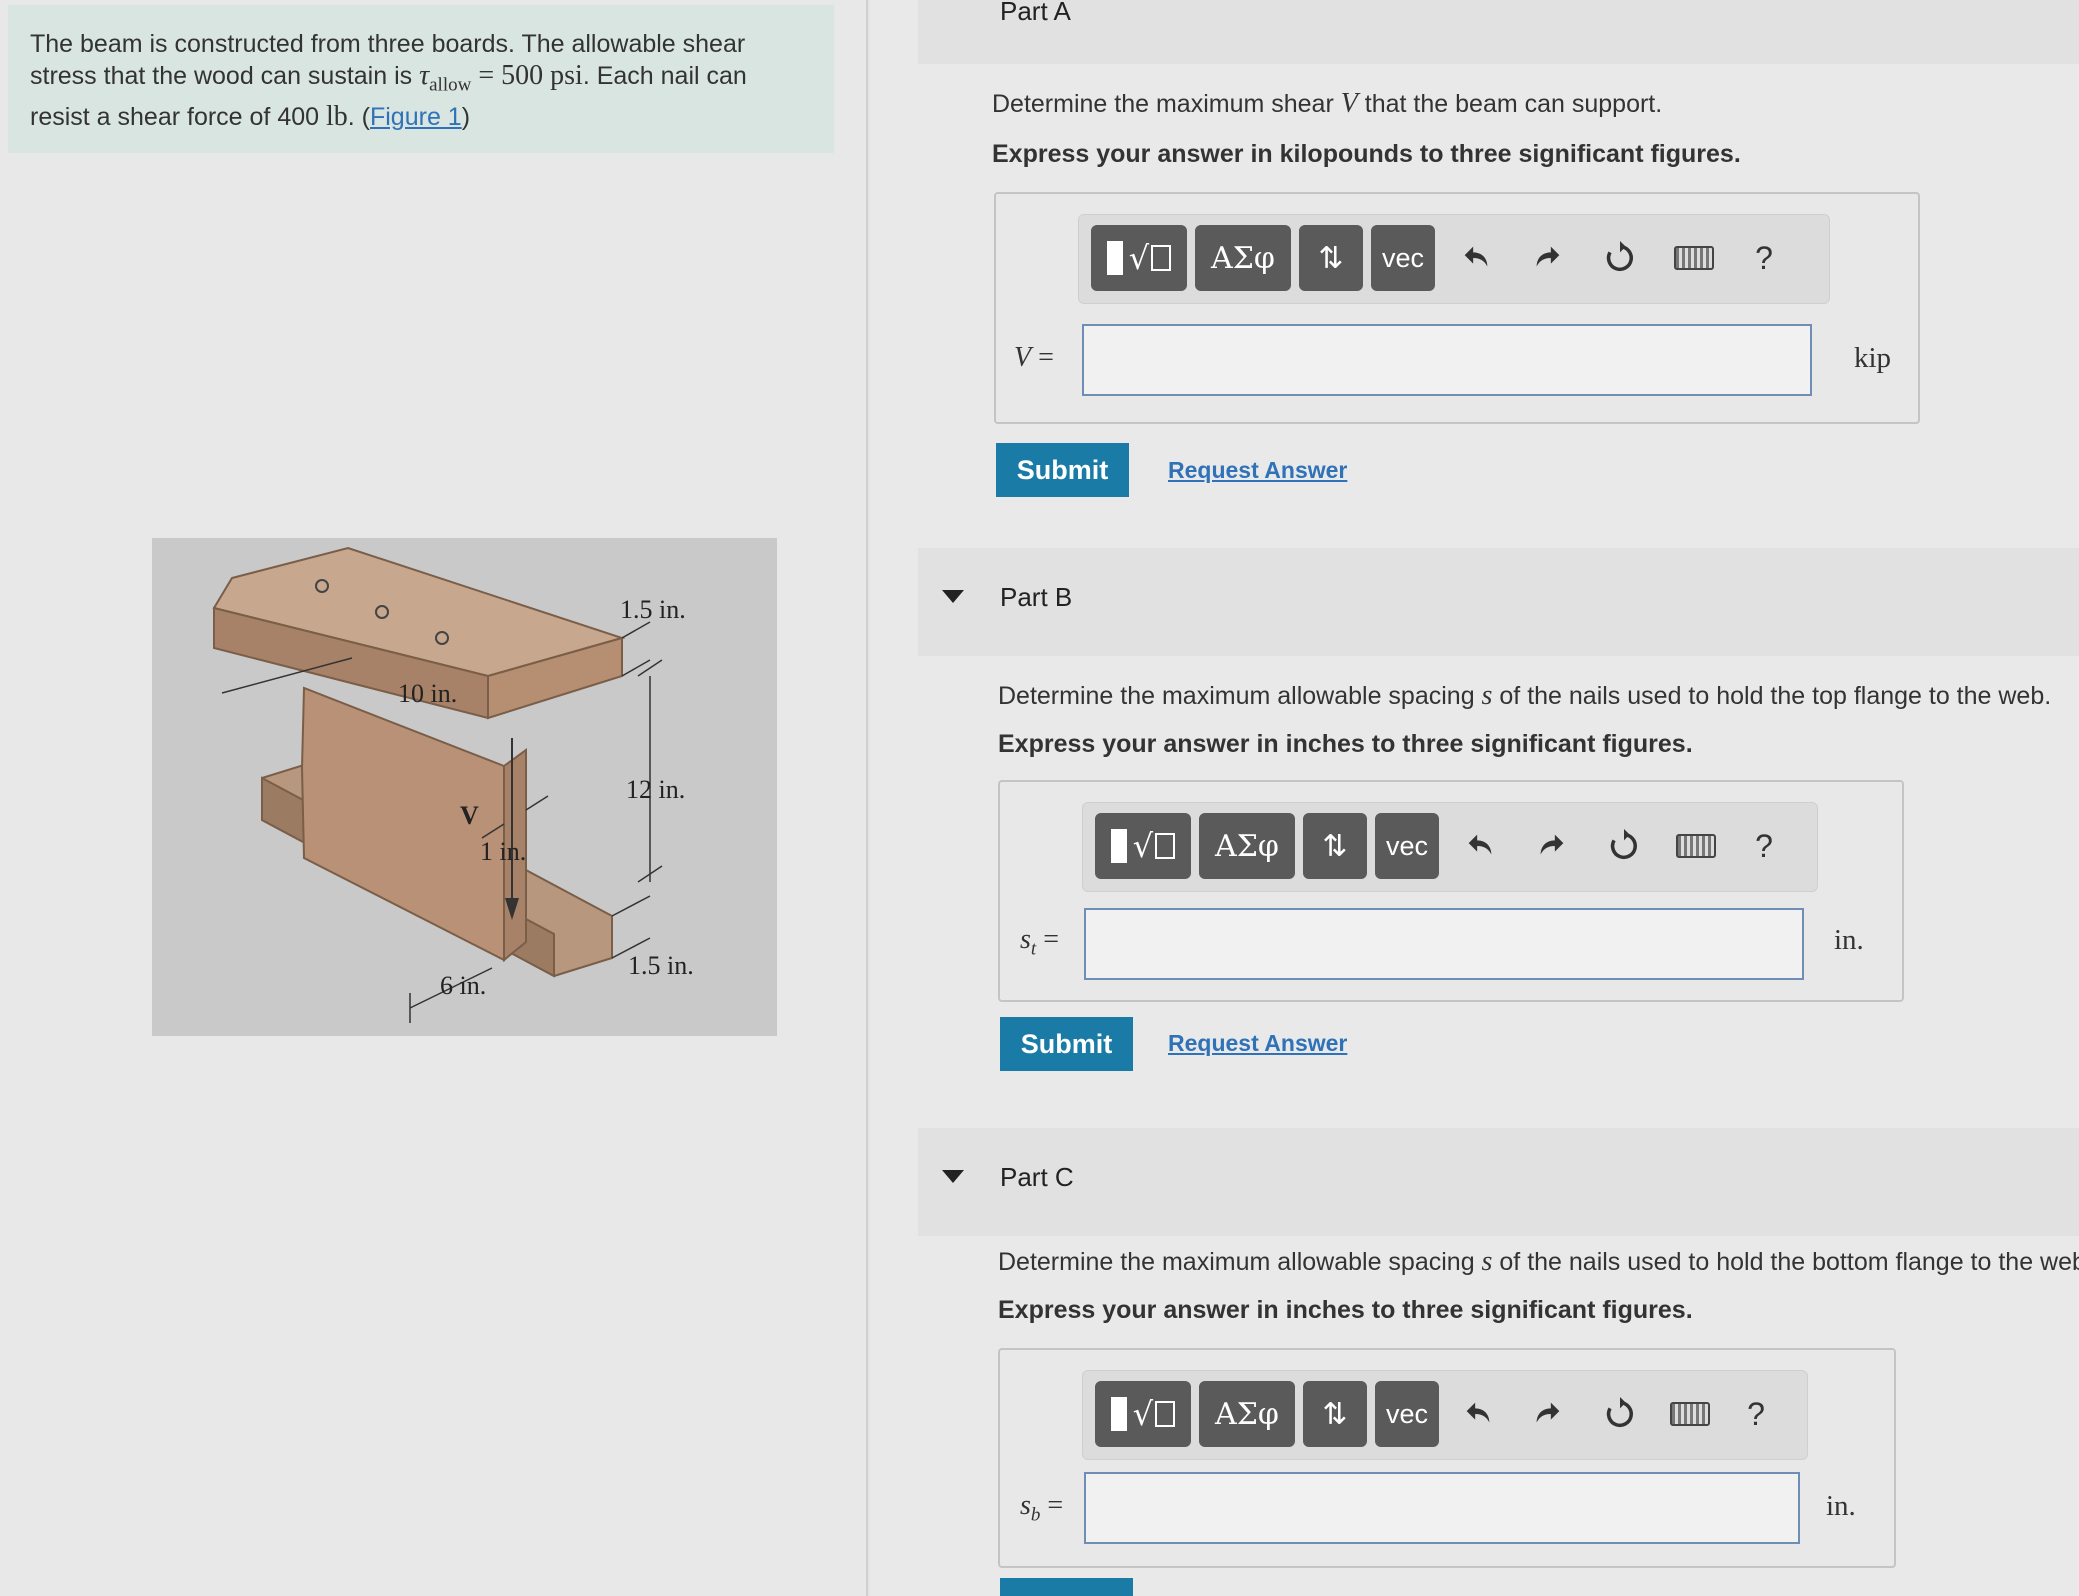  Describe the element at coordinates (1841, 1506) in the screenshot. I see `part-c-unit: in.` at that location.